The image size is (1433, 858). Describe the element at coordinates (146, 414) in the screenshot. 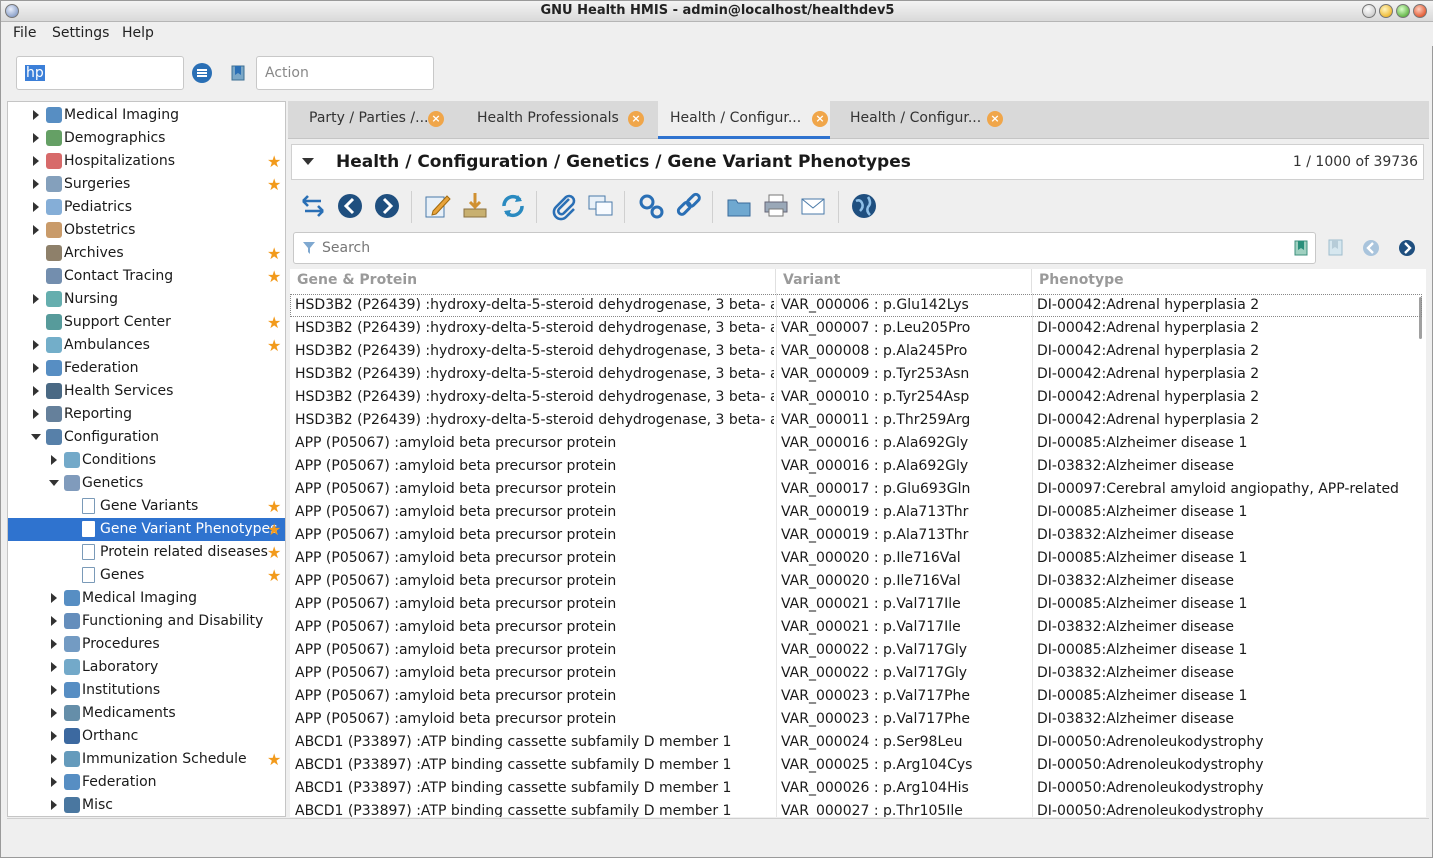

I see `tree-item: Reporting` at that location.